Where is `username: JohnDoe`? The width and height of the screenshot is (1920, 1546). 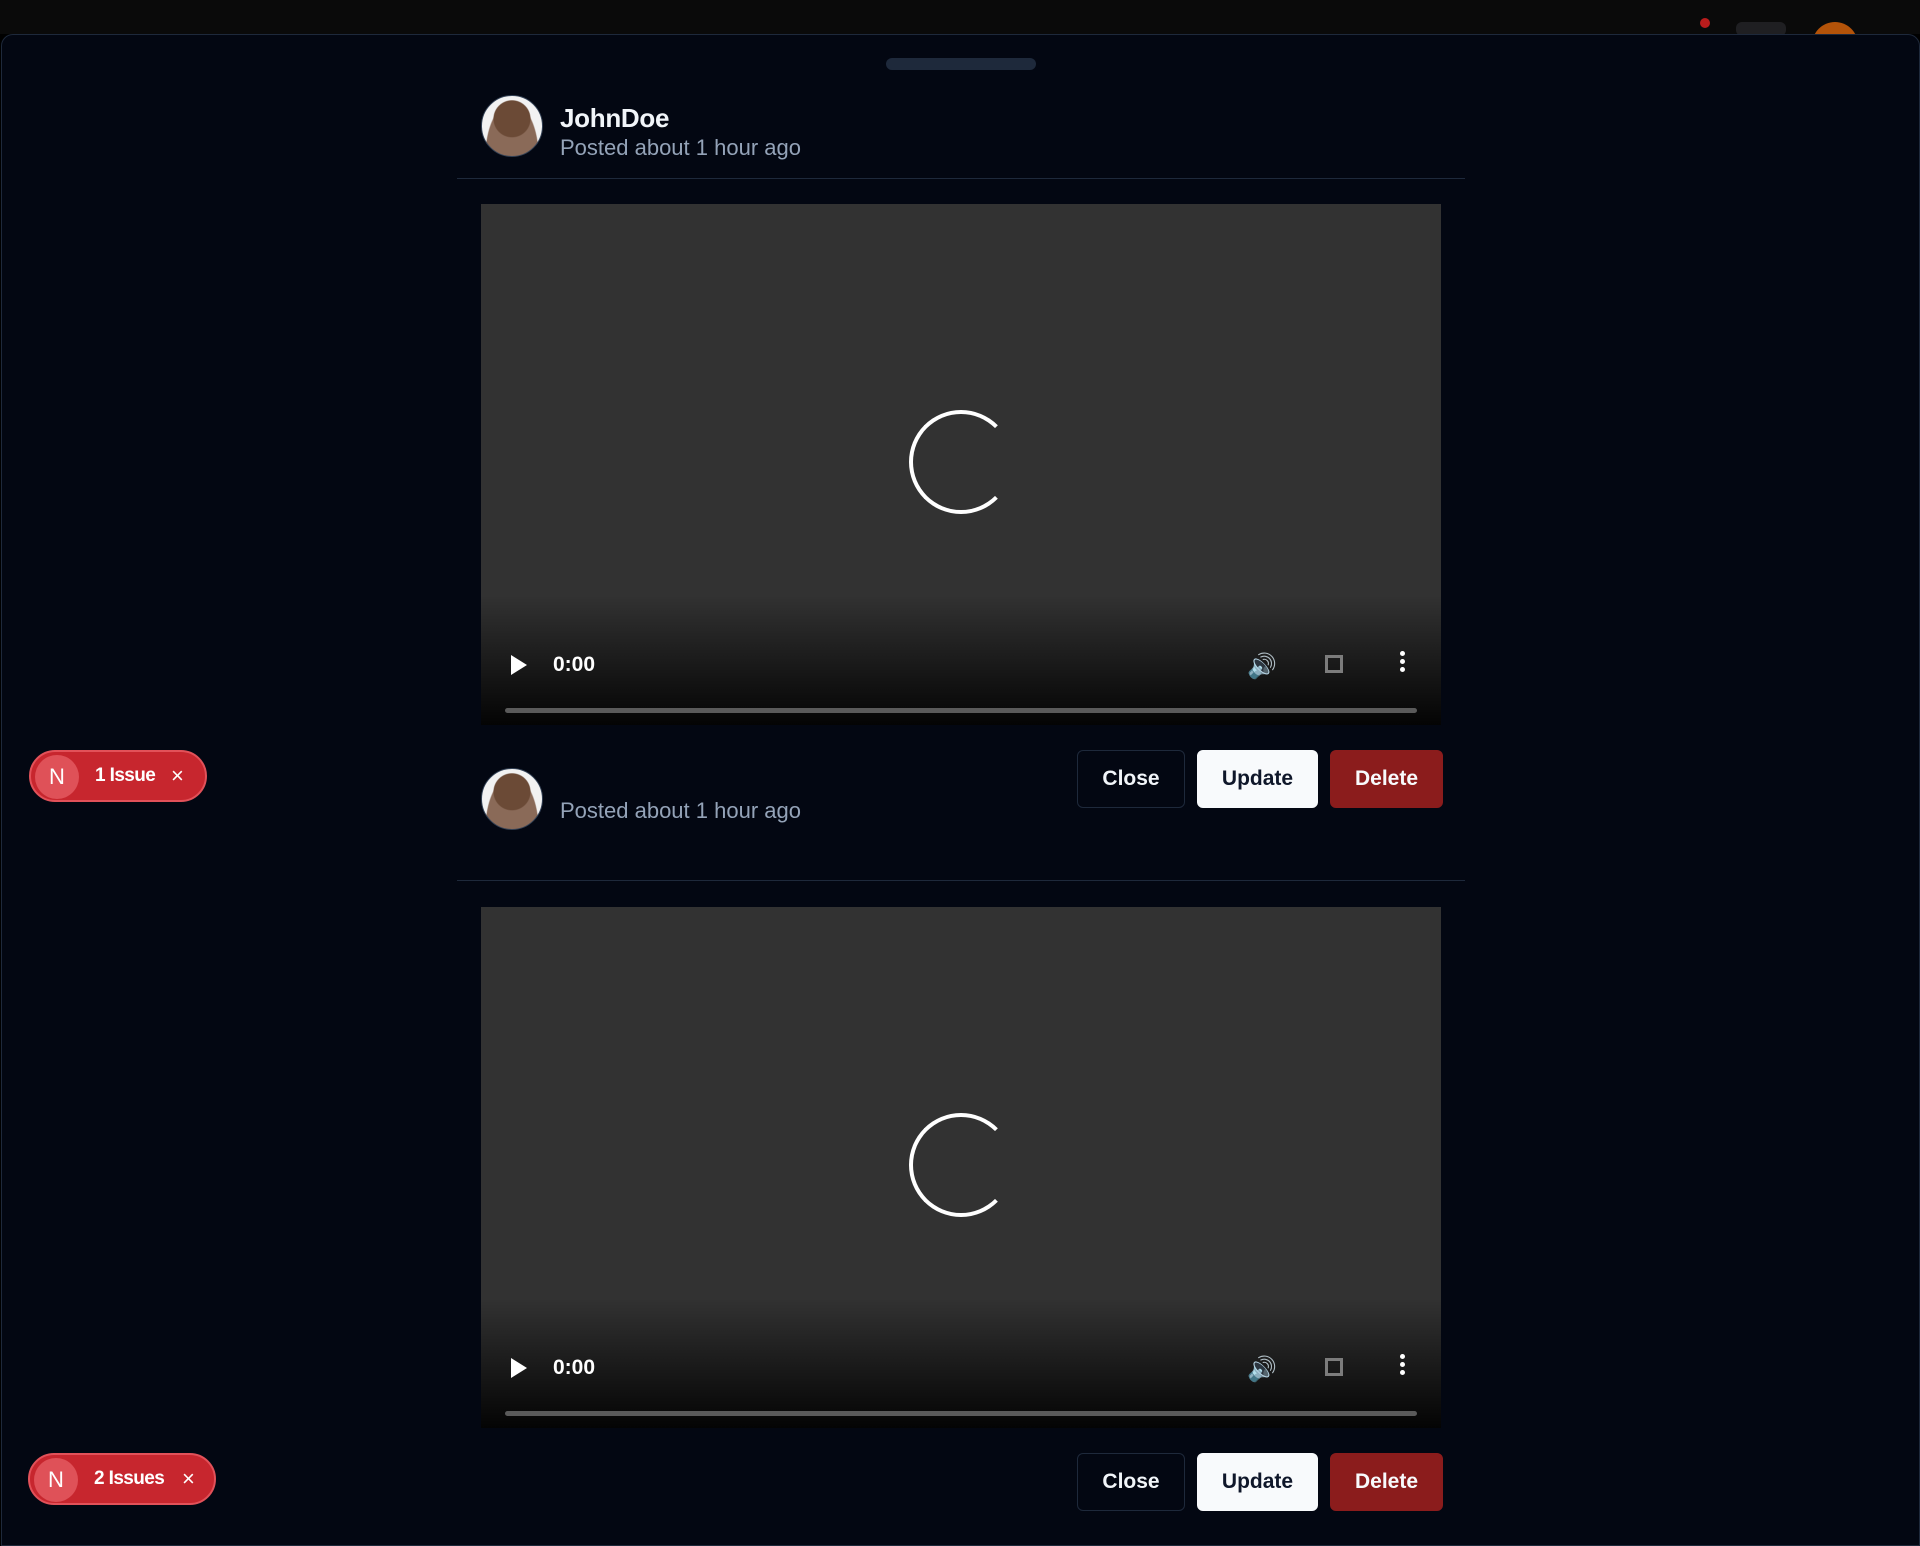
username: JohnDoe is located at coordinates (615, 118).